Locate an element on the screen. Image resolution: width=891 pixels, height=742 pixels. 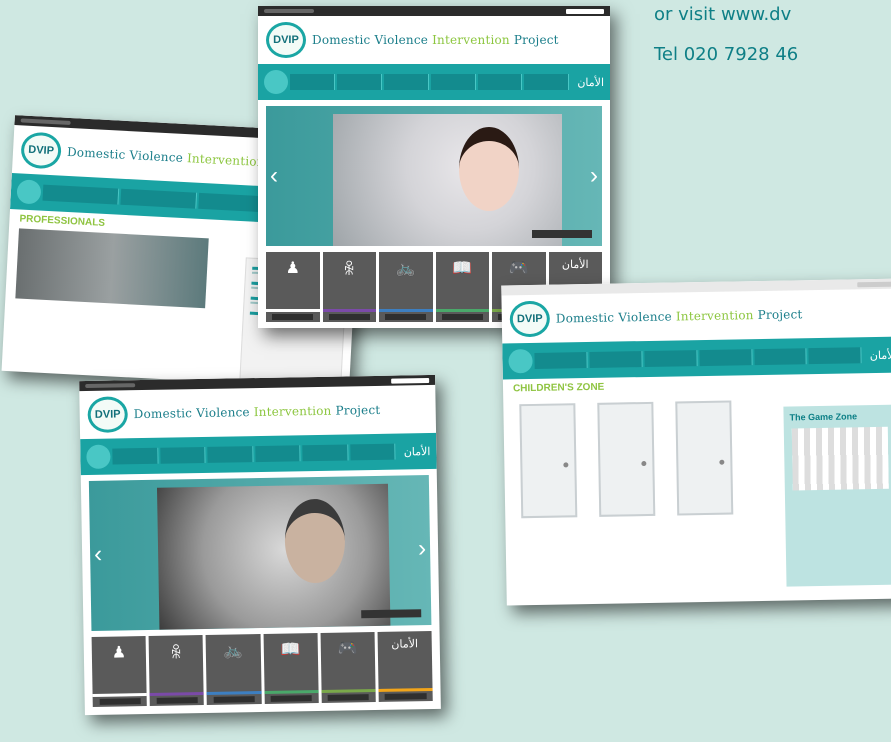
word-search-grid is located at coordinates (840, 458).